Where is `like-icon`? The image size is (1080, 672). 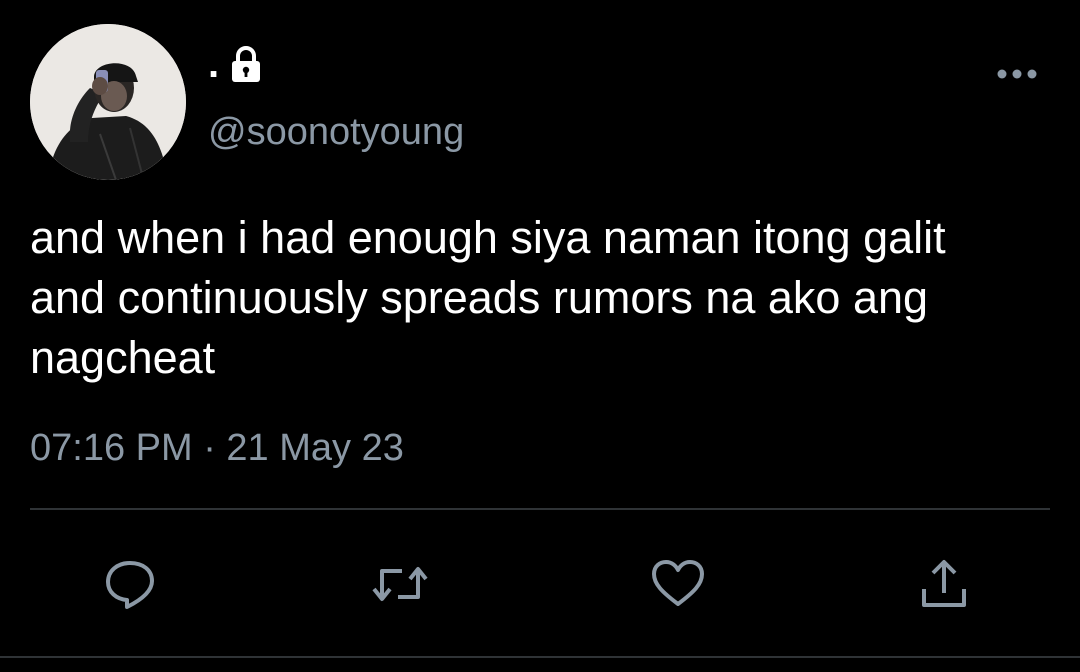 like-icon is located at coordinates (678, 584).